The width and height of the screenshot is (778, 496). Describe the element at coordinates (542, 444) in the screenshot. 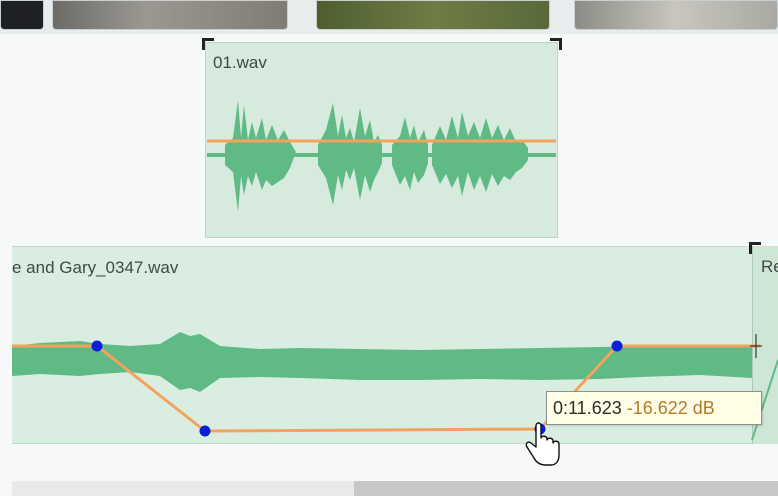

I see `hand-pointer-icon` at that location.